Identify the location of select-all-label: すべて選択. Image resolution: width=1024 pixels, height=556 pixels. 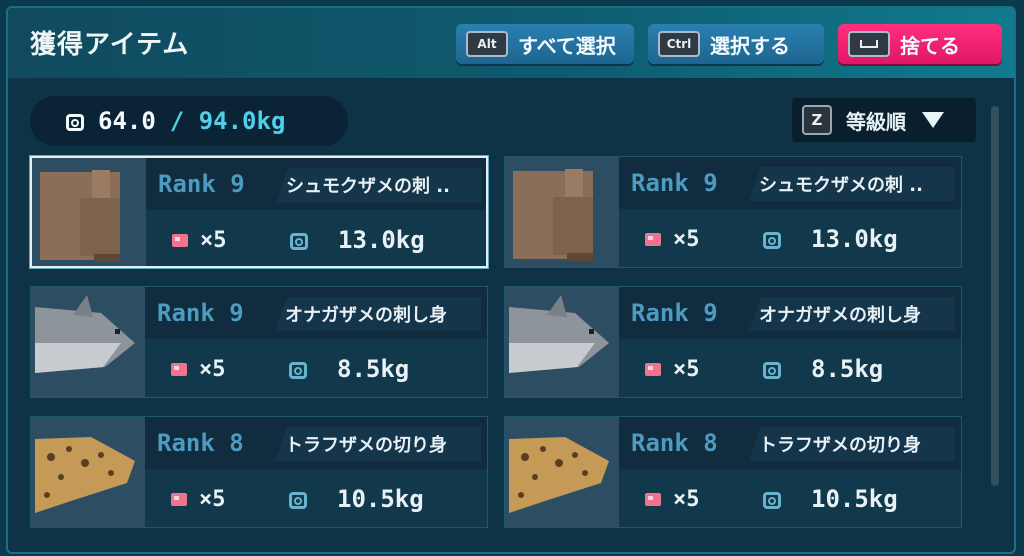
(567, 45).